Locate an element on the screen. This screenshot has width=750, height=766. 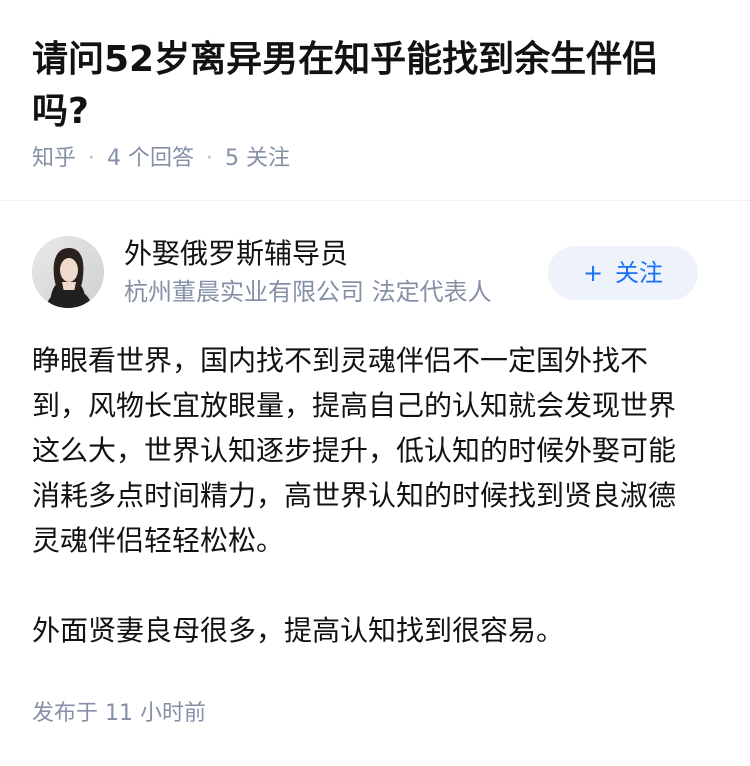
divider is located at coordinates (375, 200).